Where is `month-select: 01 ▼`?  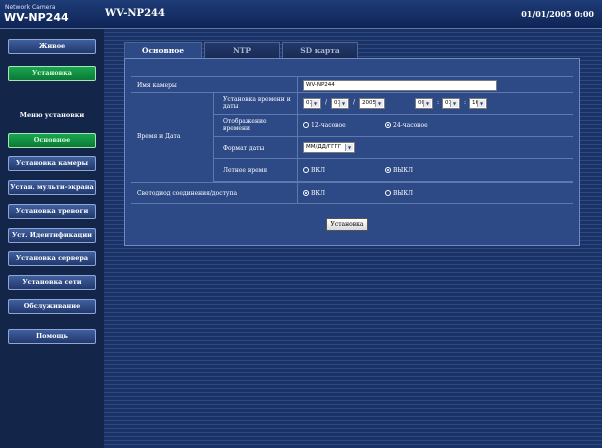 month-select: 01 ▼ is located at coordinates (312, 103).